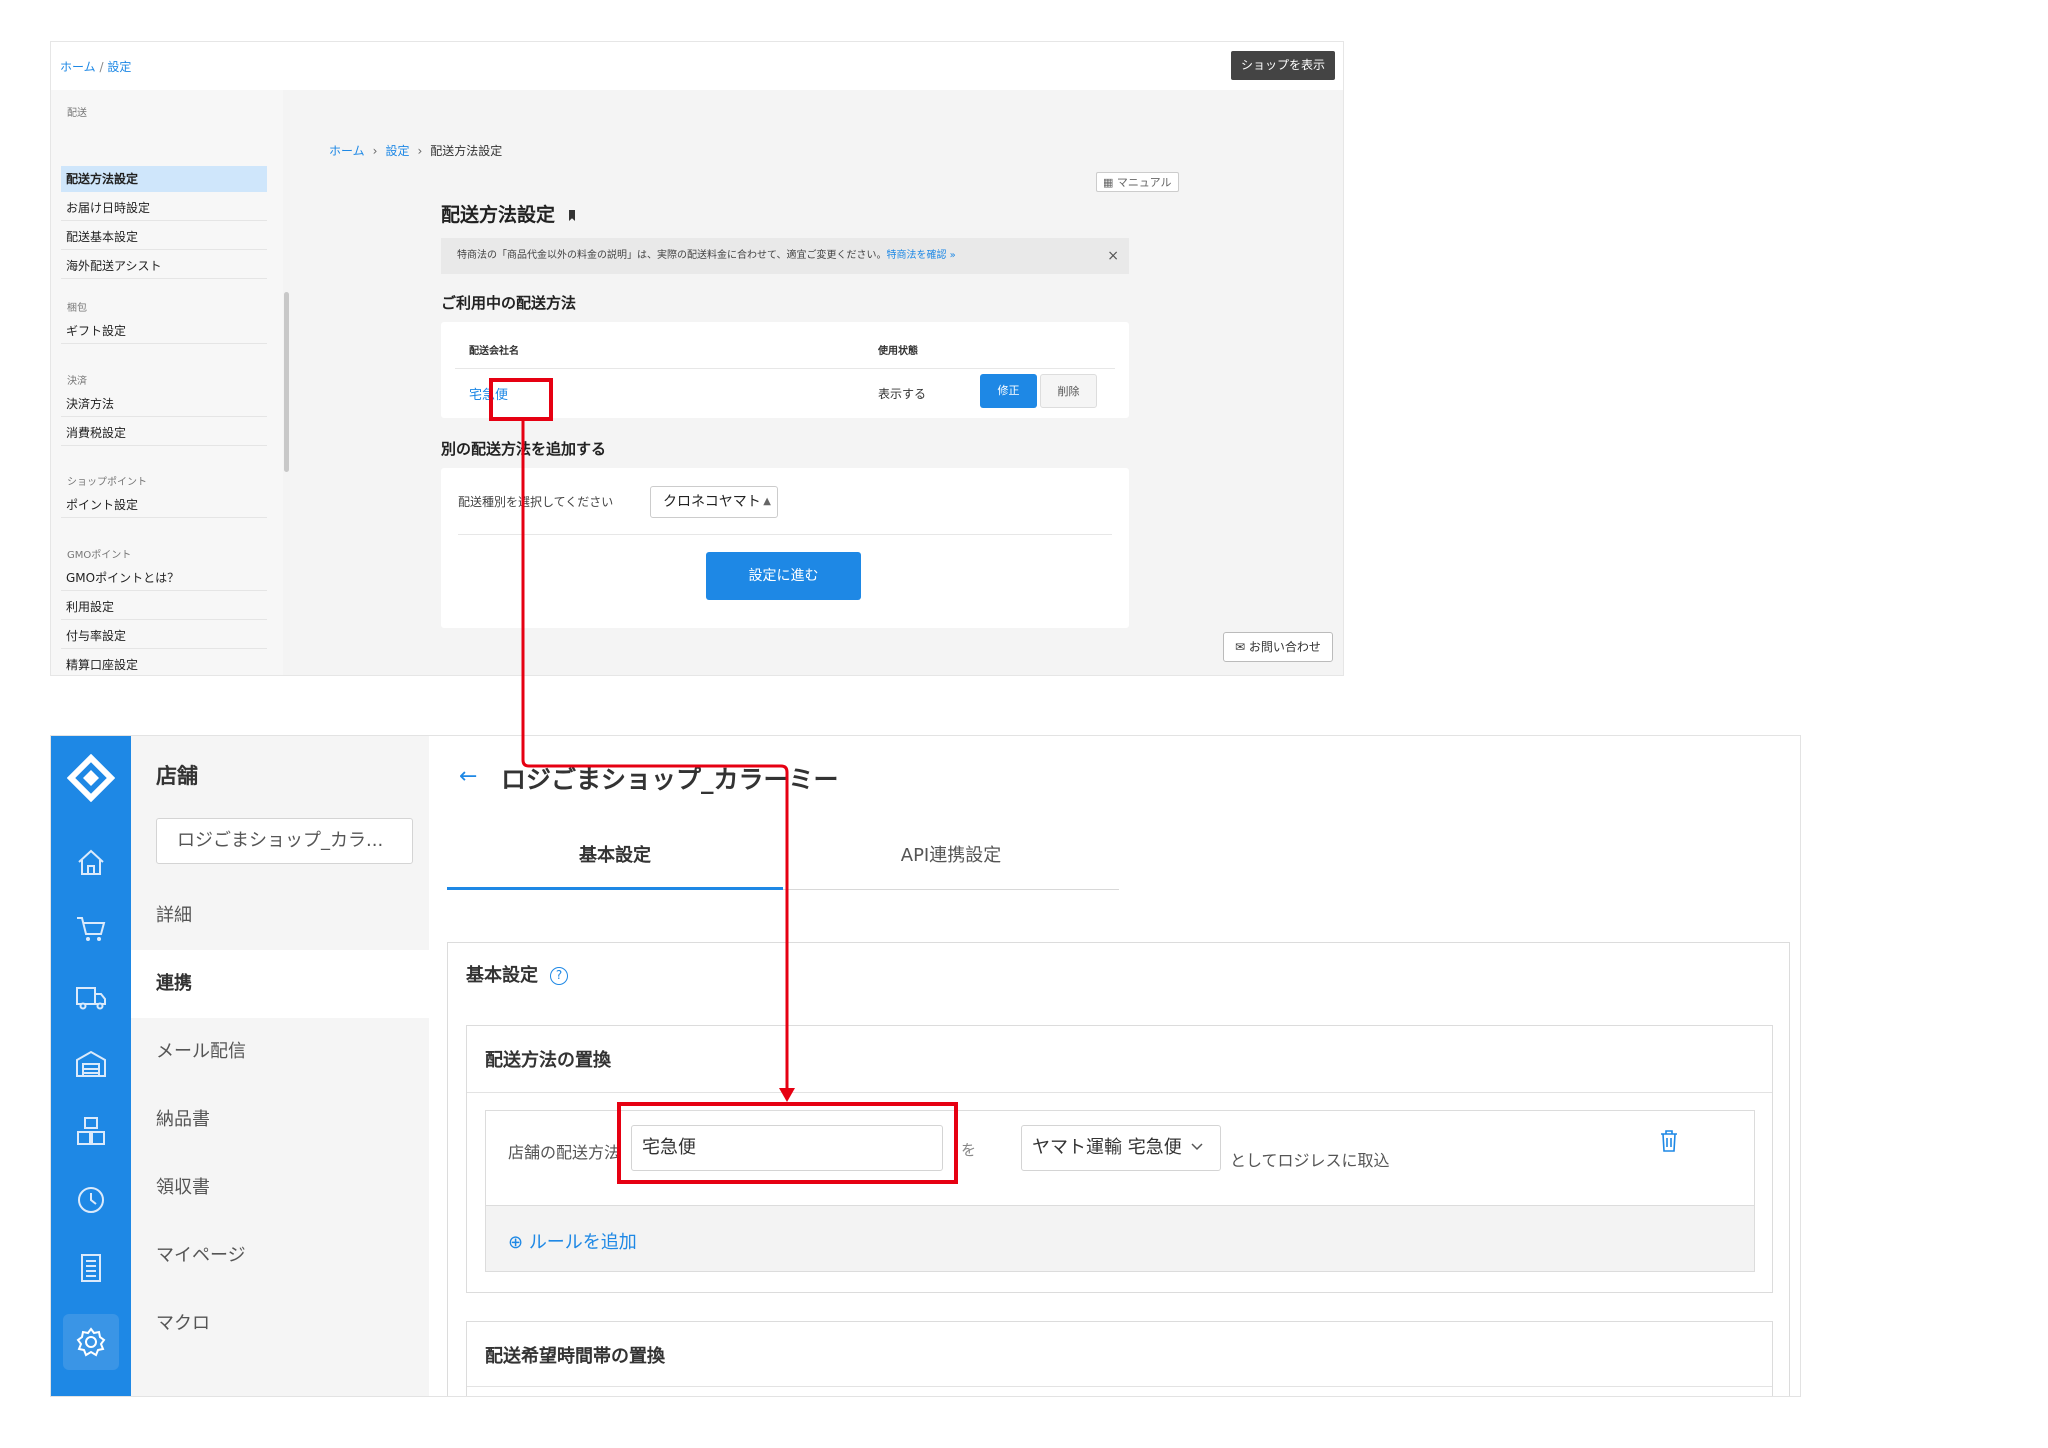  I want to click on section-title: 配送希望時間帯の置換, so click(575, 1356).